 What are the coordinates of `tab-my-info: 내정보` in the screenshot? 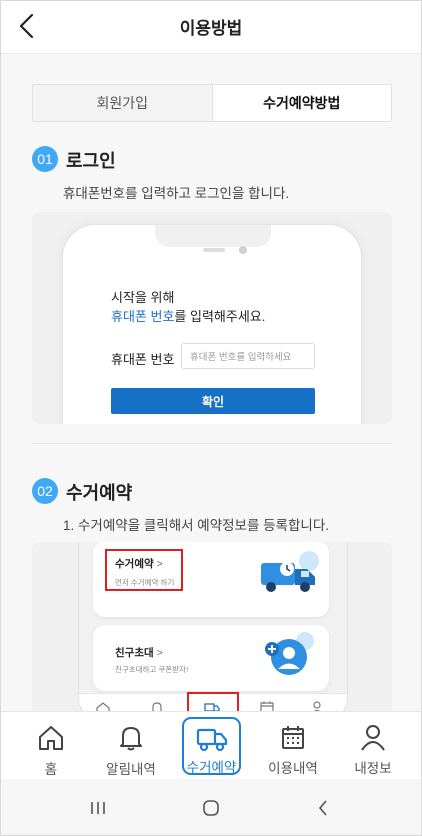 It's located at (373, 745).